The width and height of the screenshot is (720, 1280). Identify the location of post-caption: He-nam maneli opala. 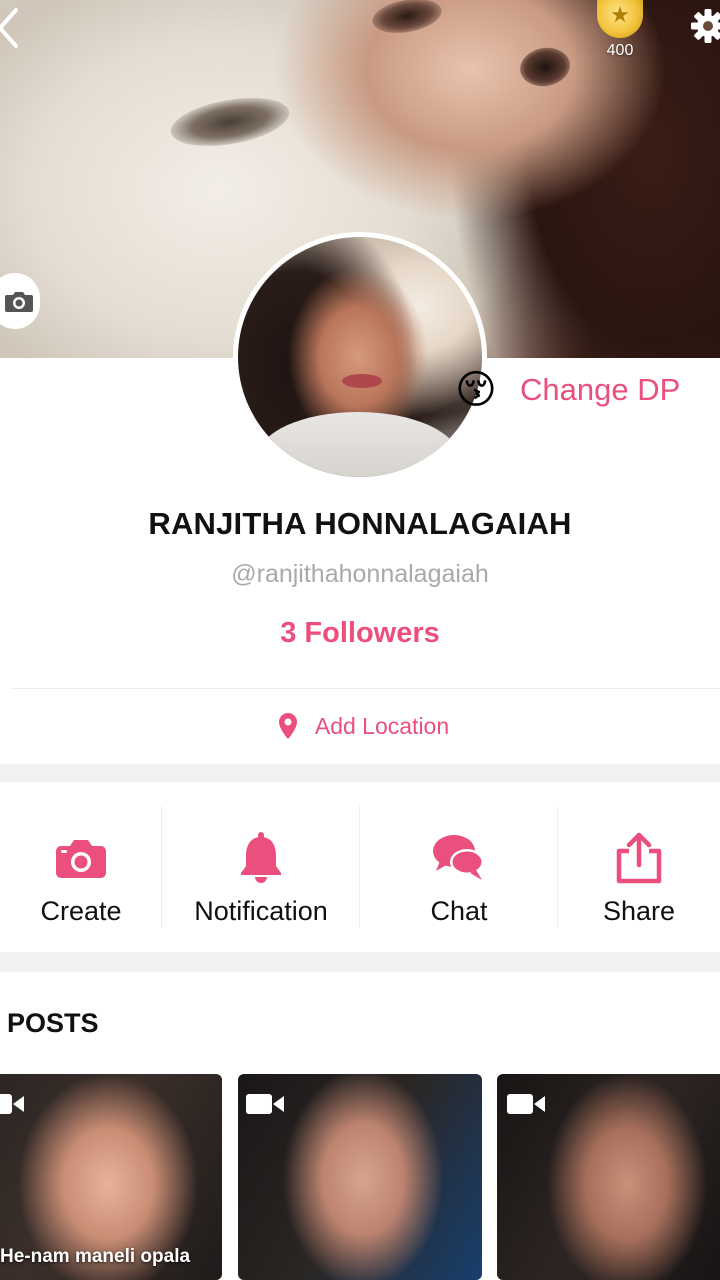
(95, 1256).